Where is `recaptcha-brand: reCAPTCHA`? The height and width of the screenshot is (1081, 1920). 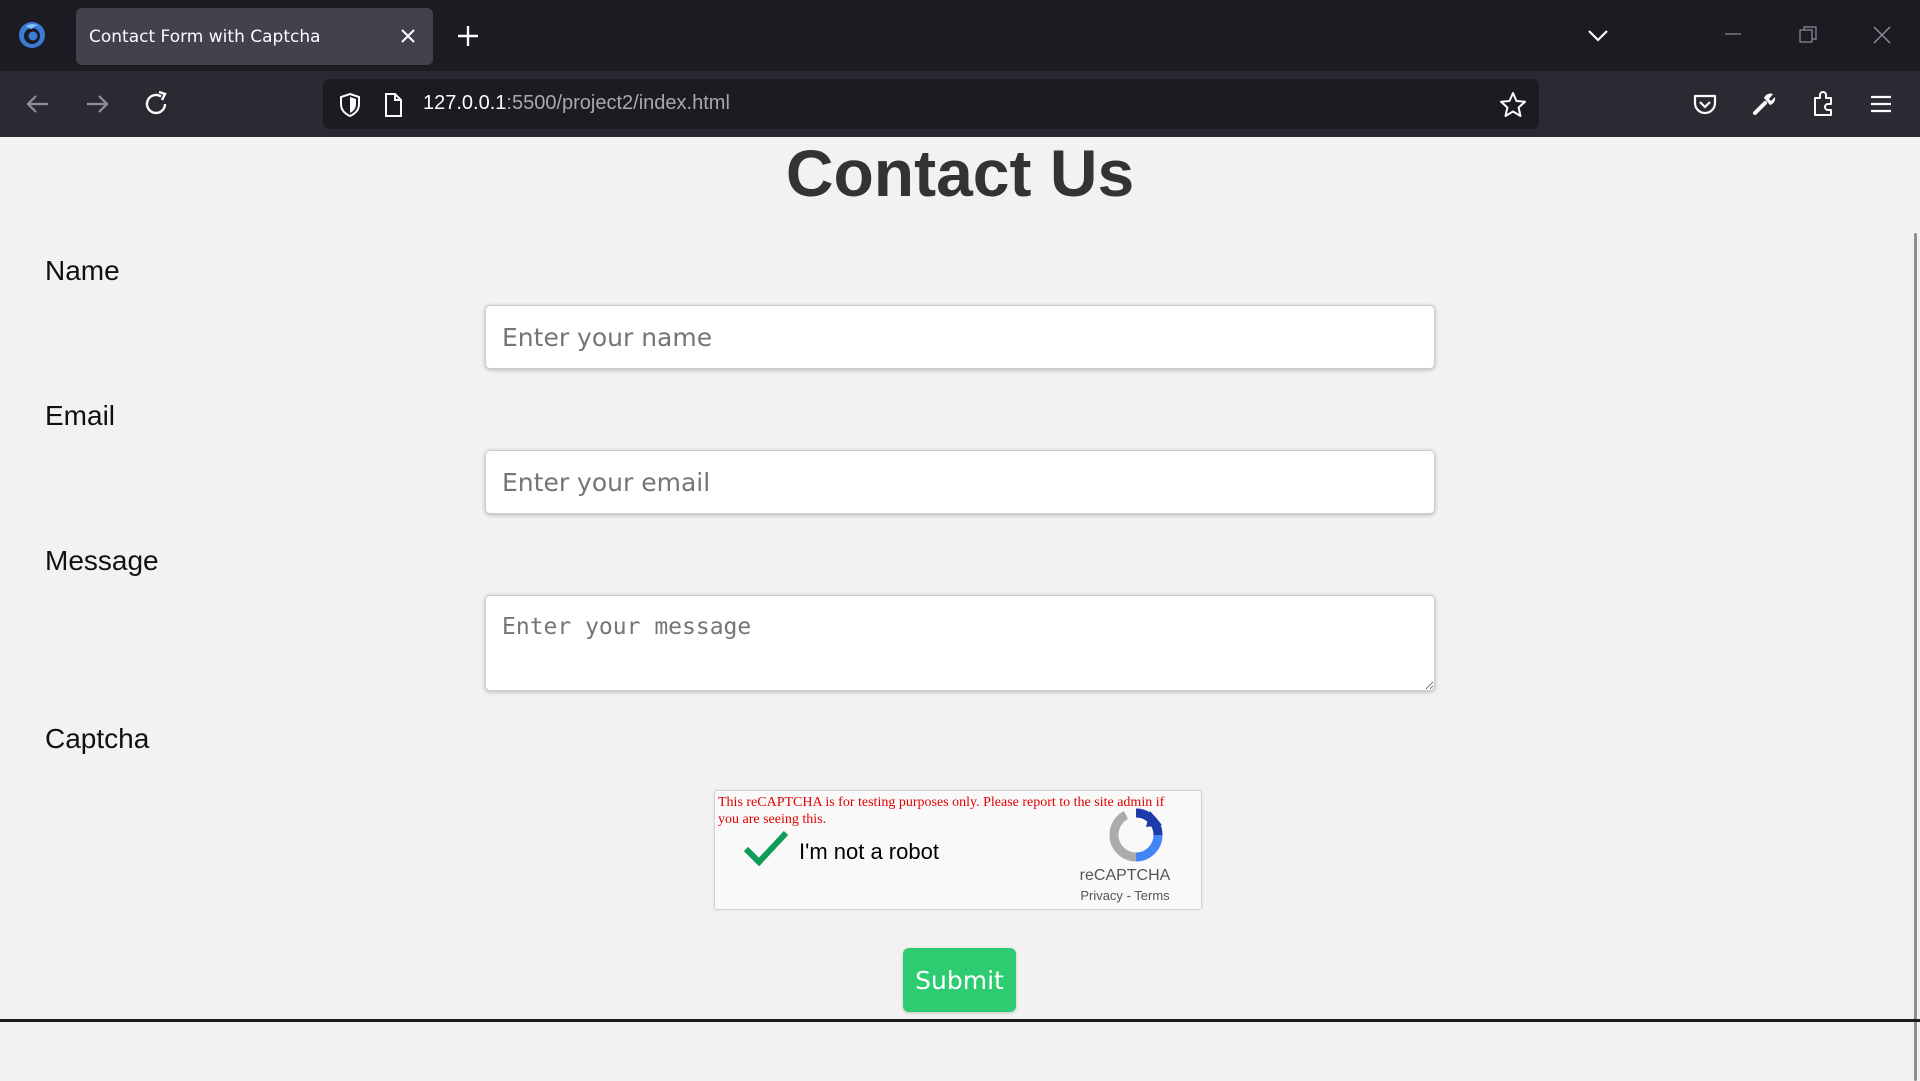
recaptcha-brand: reCAPTCHA is located at coordinates (1125, 875).